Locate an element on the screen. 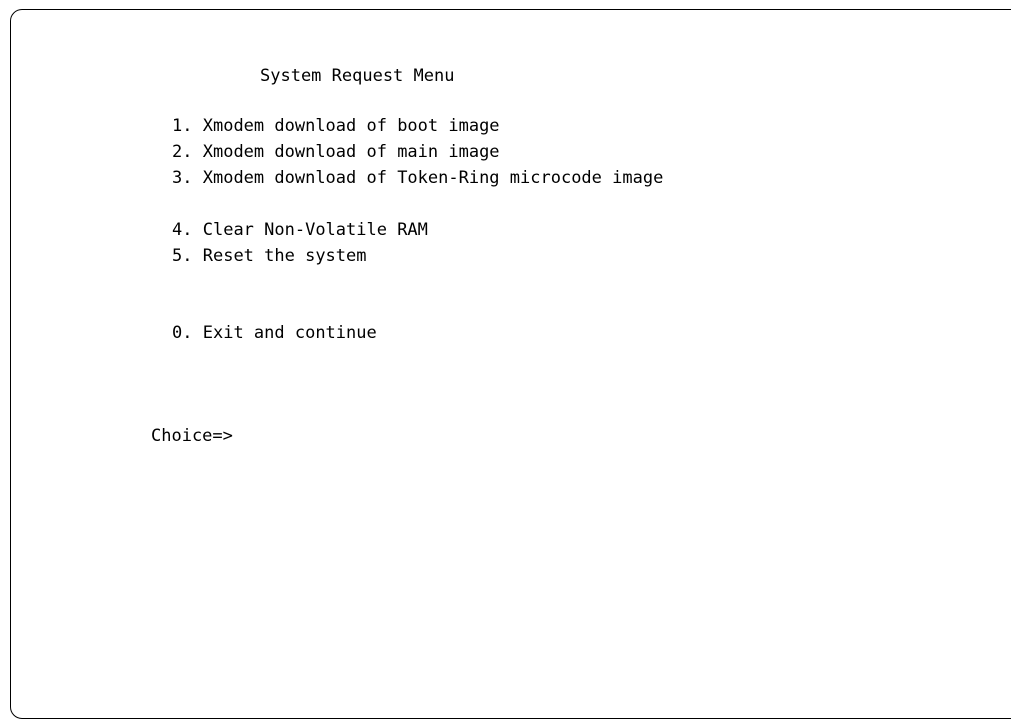 This screenshot has width=1011, height=719. menu-item-clear-nvram: 4. Clear Non-Volatile RAM is located at coordinates (300, 230).